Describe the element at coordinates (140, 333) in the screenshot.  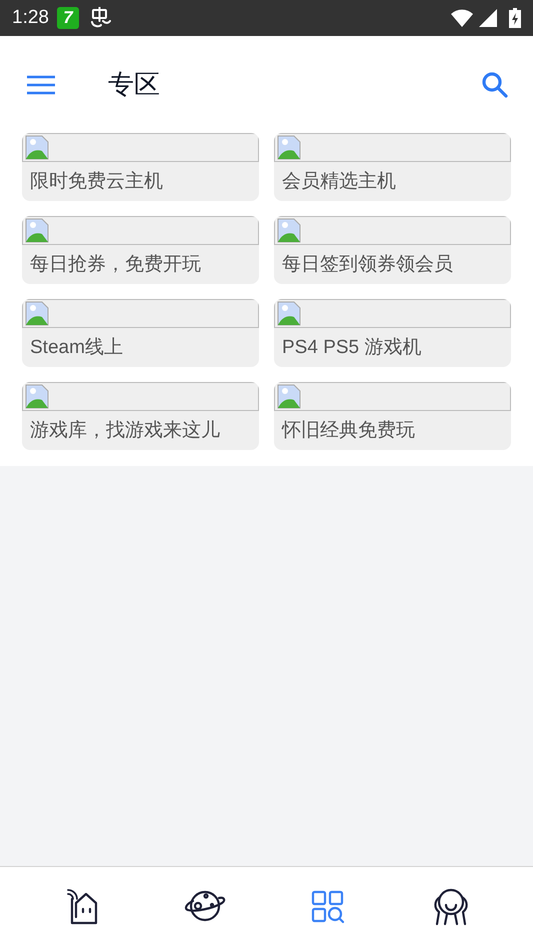
I see `category-card: Steam线上` at that location.